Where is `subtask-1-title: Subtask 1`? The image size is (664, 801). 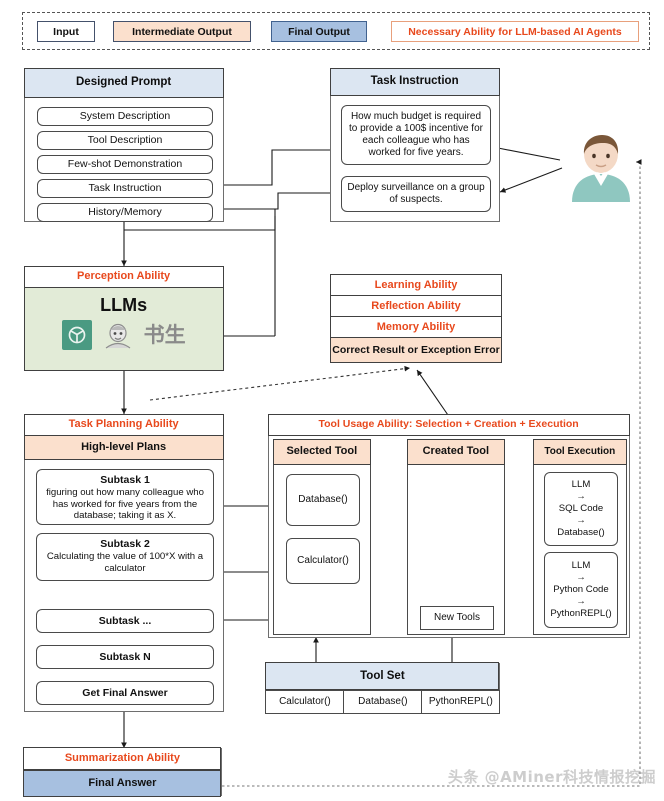
subtask-1-title: Subtask 1 is located at coordinates (125, 480).